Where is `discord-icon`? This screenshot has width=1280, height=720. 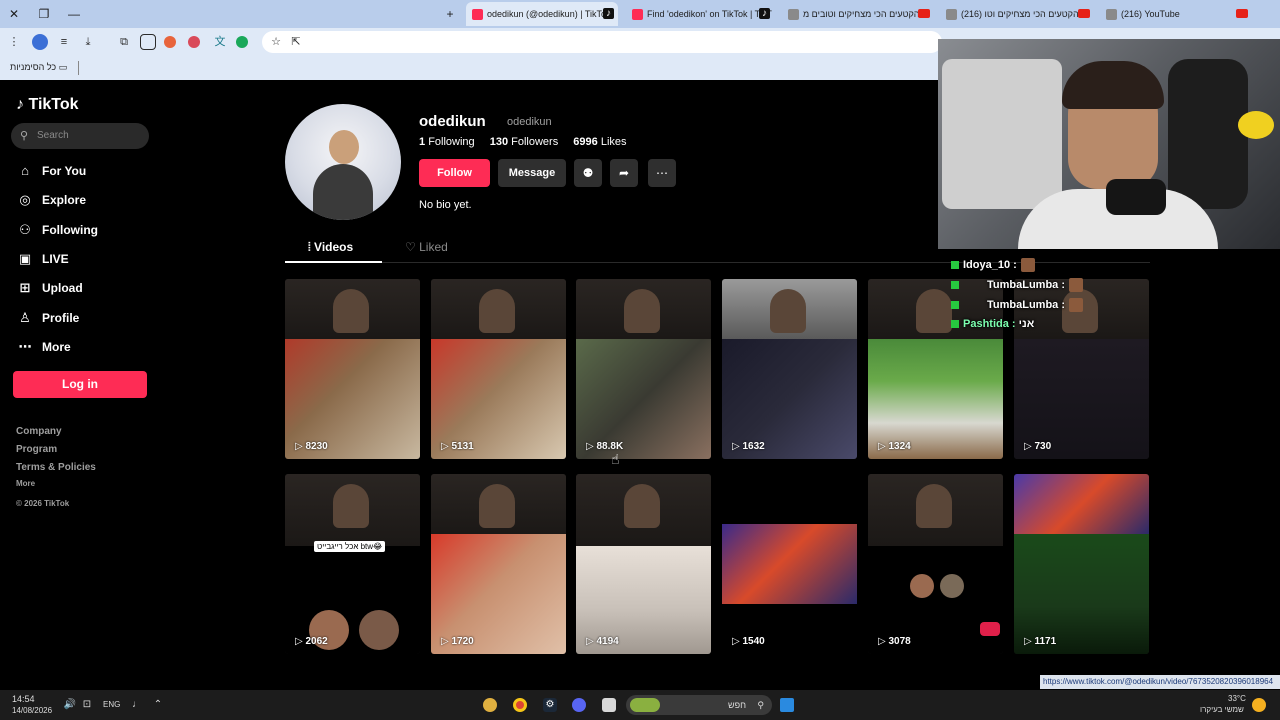
discord-icon is located at coordinates (579, 705).